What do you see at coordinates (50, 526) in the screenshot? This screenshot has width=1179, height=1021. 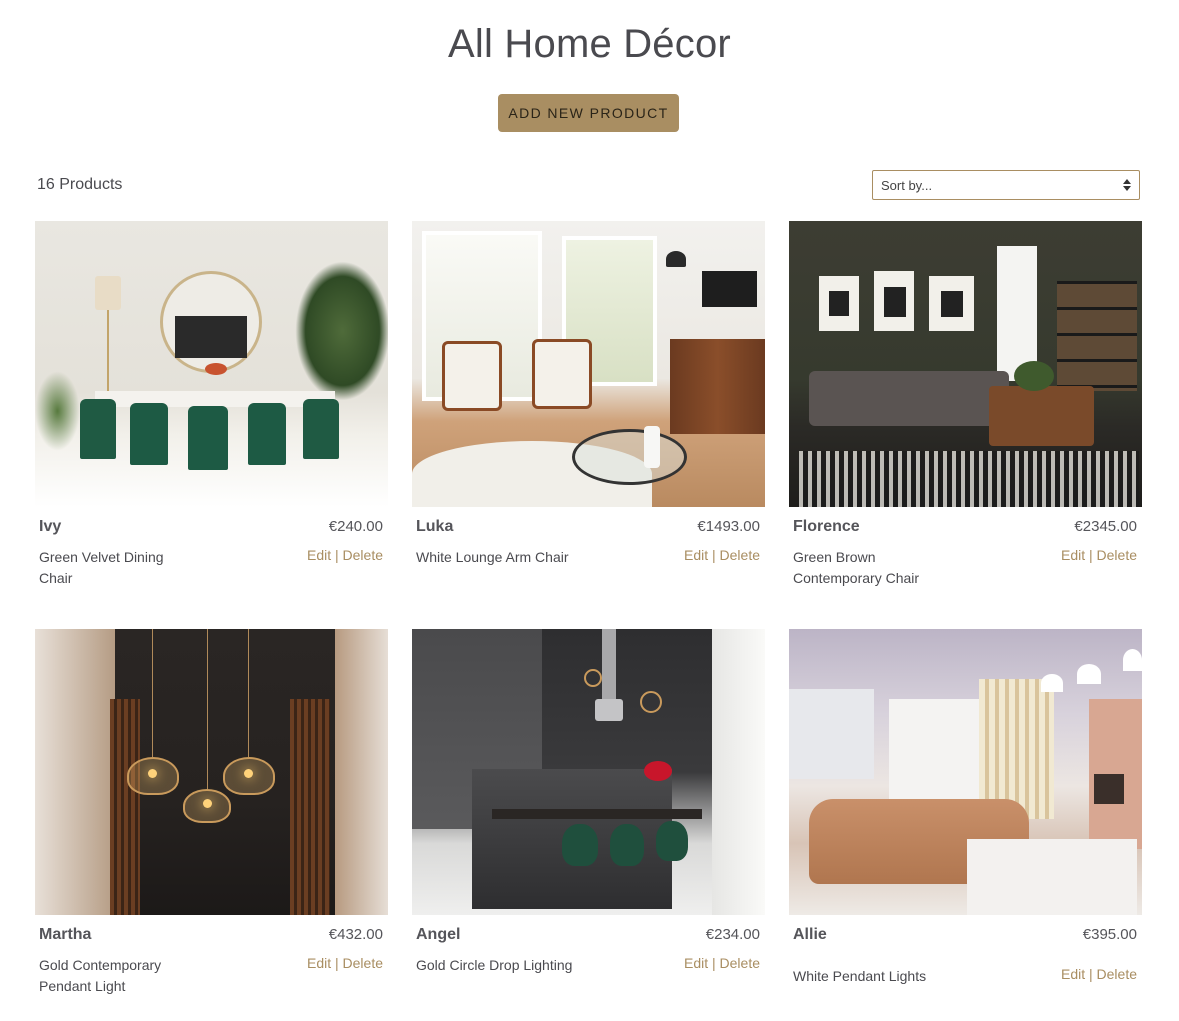 I see `product-name: Ivy` at bounding box center [50, 526].